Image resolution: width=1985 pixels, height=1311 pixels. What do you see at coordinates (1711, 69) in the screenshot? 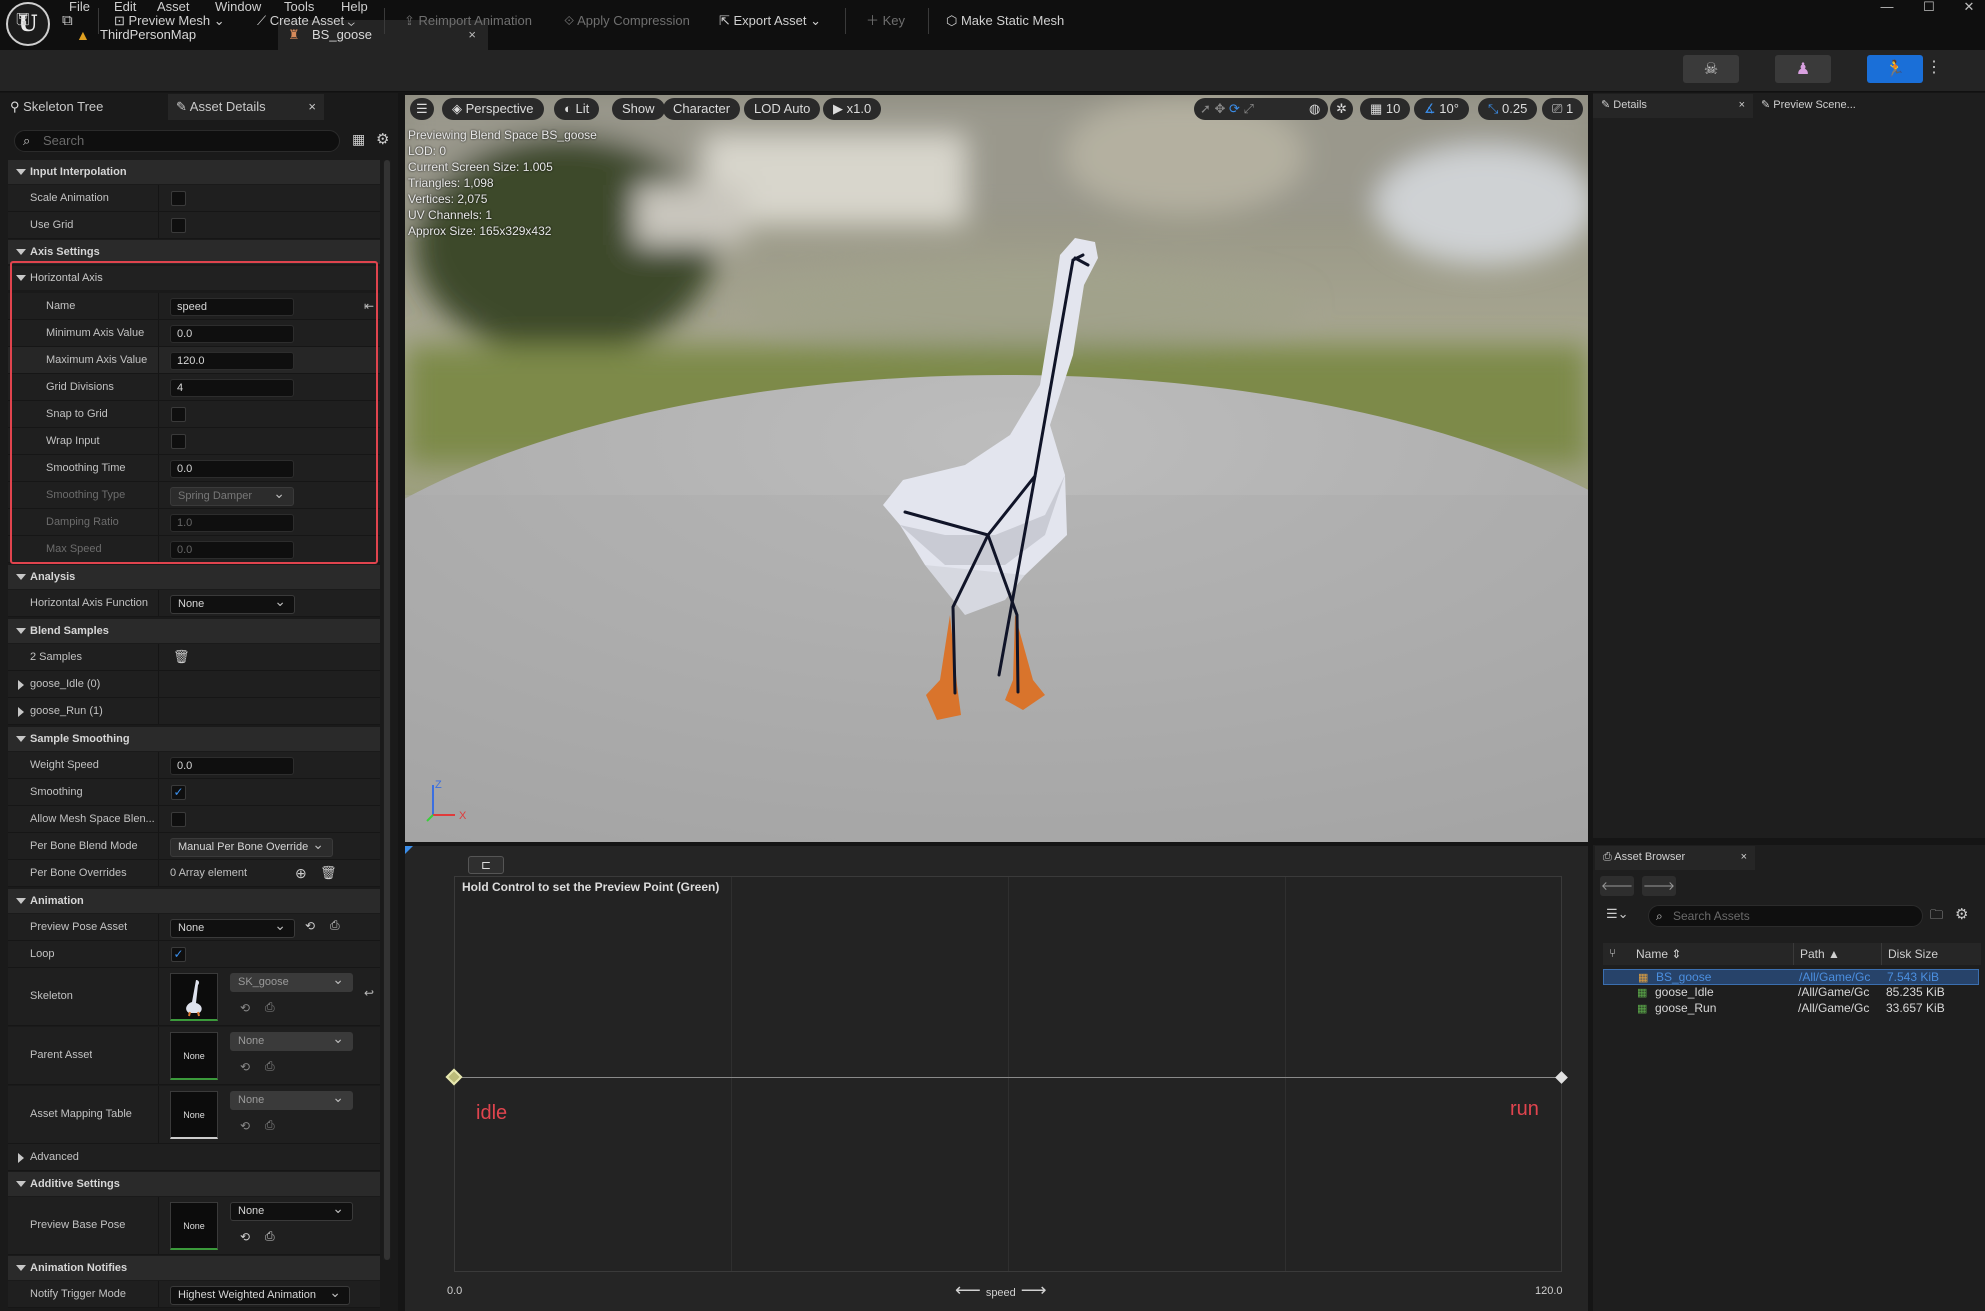
I see `skeleton-mode-button: ☠` at bounding box center [1711, 69].